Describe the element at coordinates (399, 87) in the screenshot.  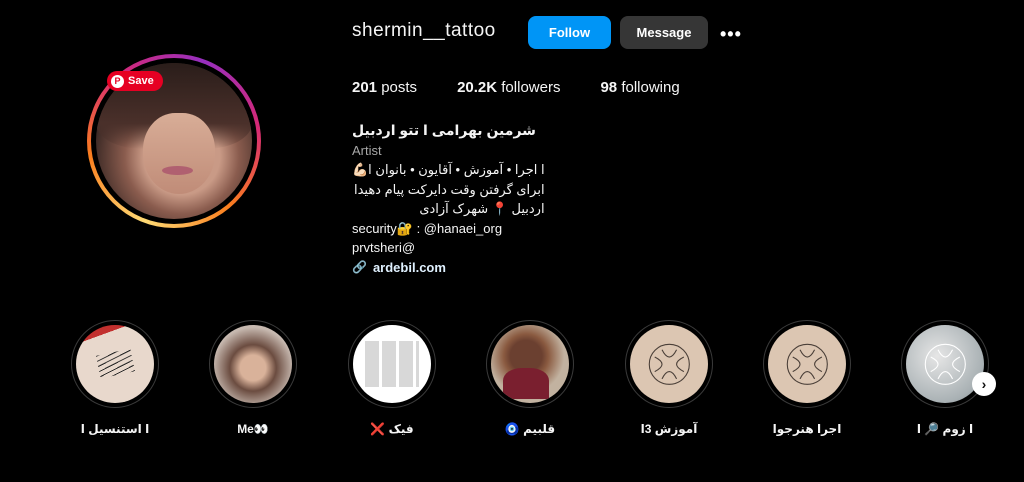
I see `posts-label: posts` at that location.